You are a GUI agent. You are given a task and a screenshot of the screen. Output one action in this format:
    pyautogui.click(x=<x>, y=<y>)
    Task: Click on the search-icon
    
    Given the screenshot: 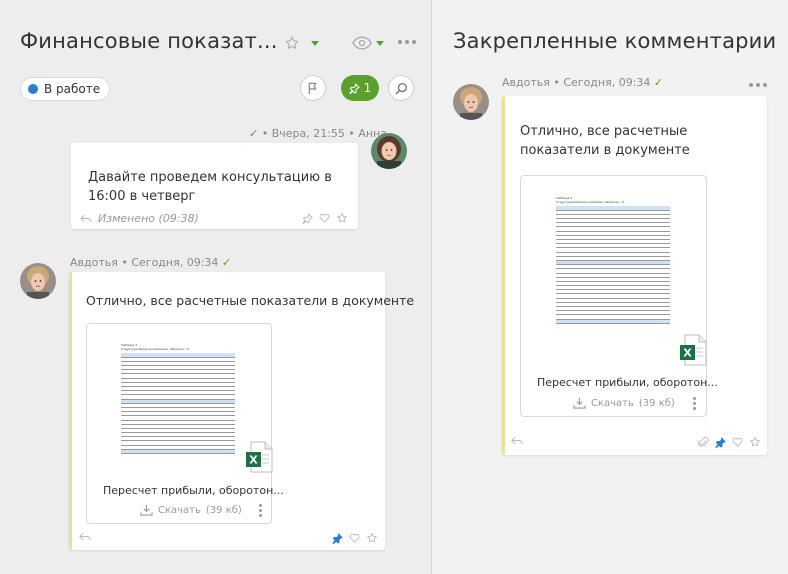 What is the action you would take?
    pyautogui.click(x=401, y=88)
    